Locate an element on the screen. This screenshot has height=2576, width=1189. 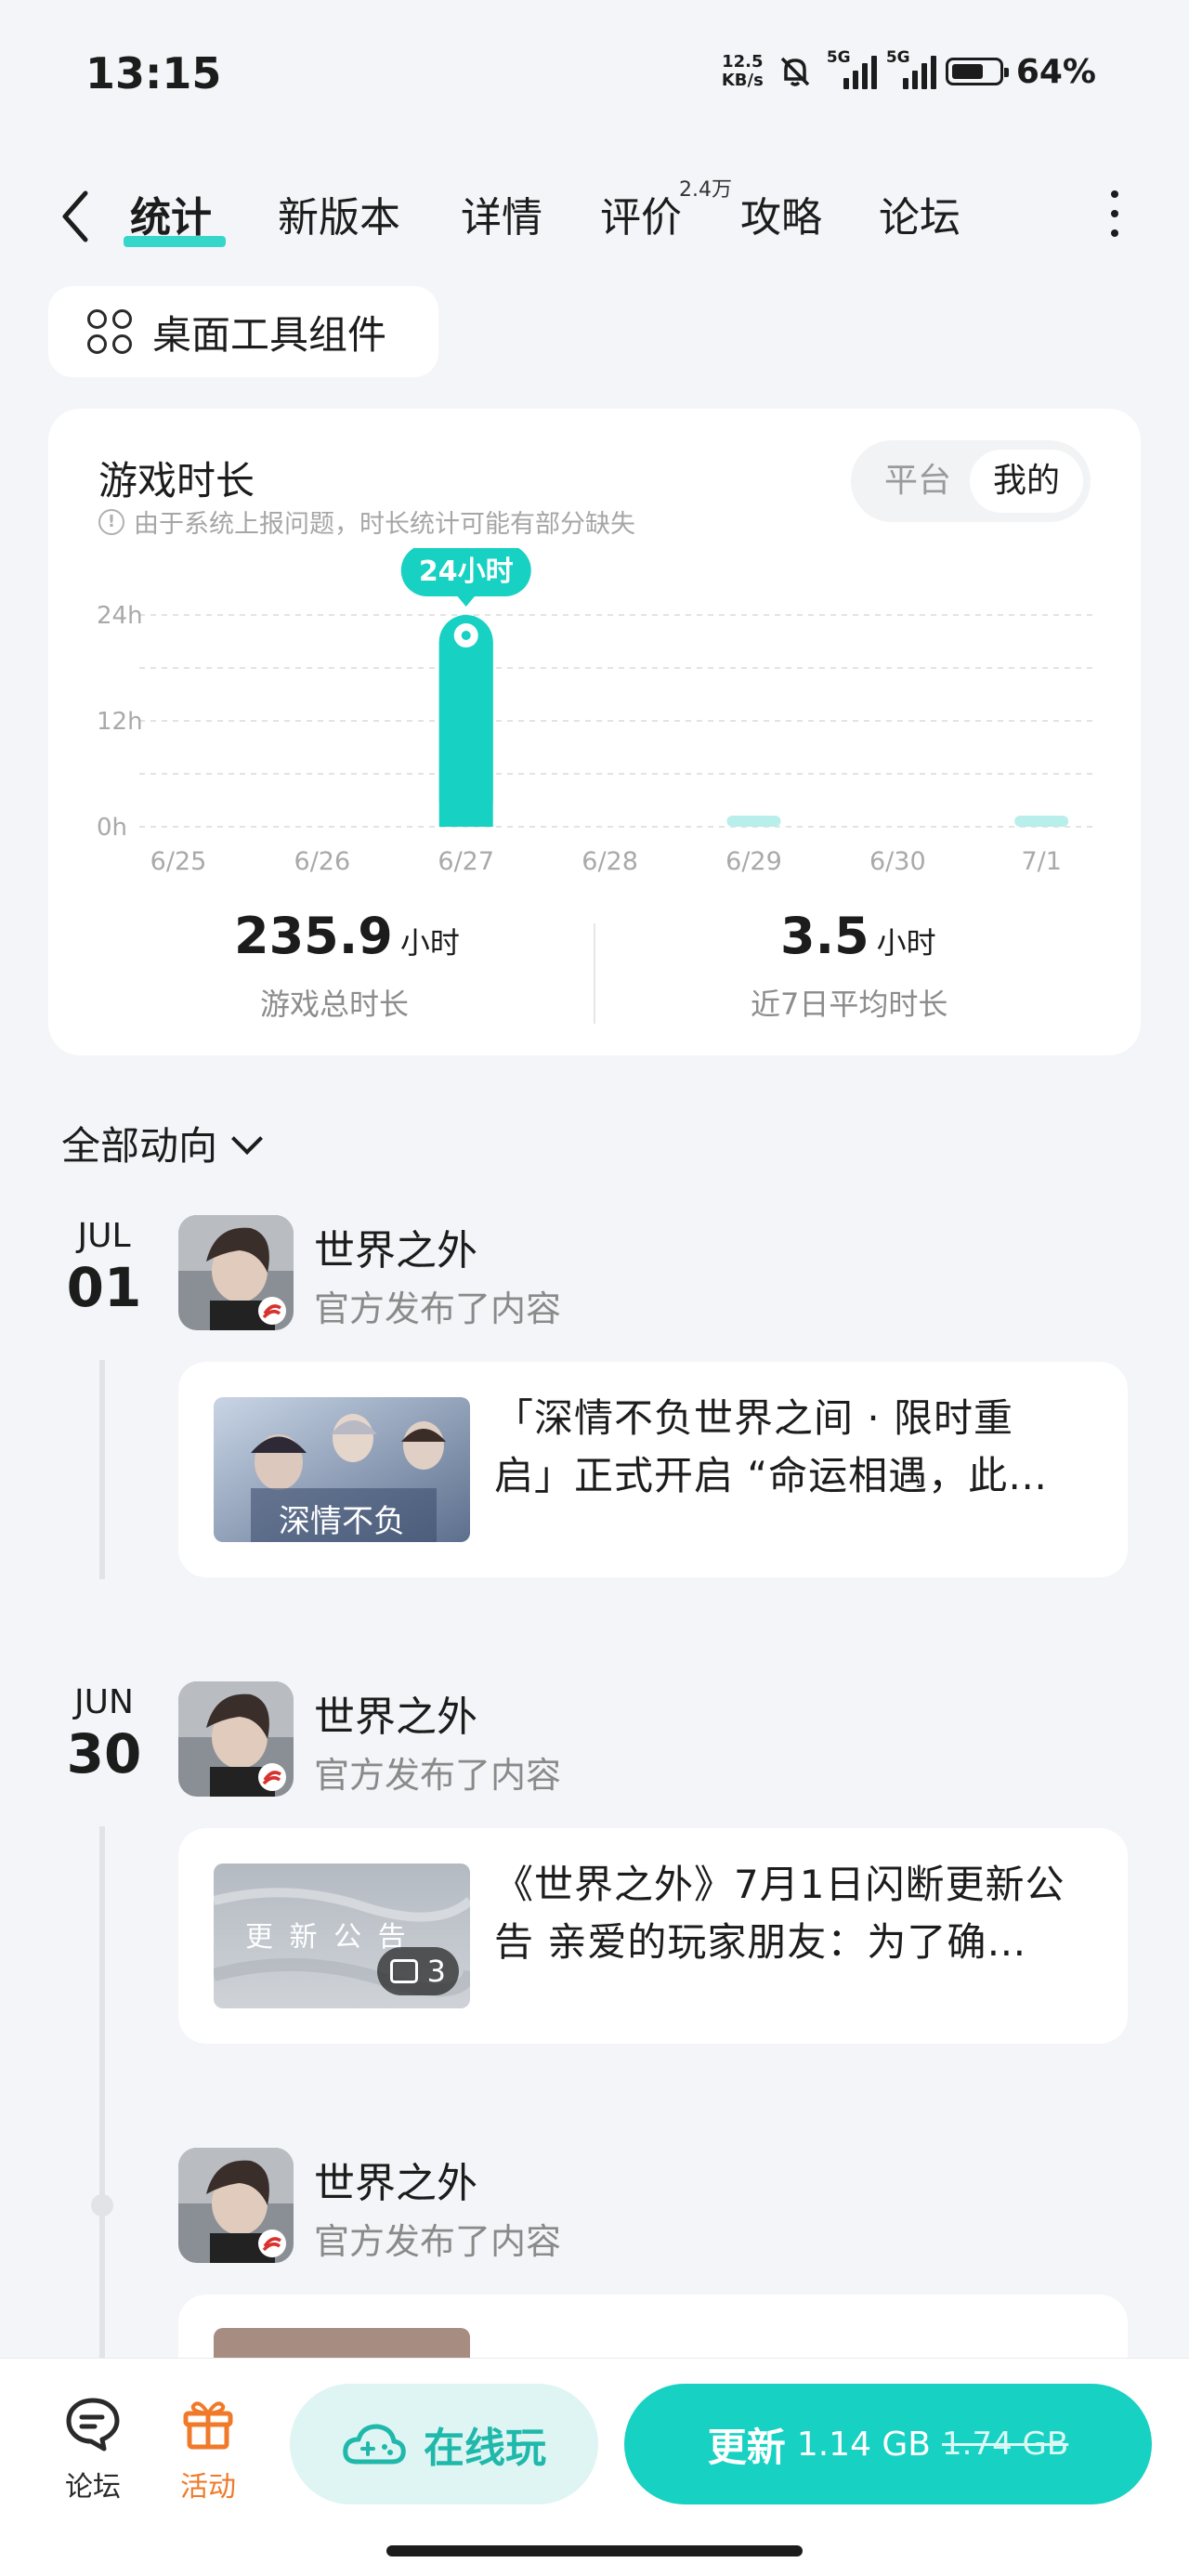
x-tick-label: 6/28 is located at coordinates (609, 862).